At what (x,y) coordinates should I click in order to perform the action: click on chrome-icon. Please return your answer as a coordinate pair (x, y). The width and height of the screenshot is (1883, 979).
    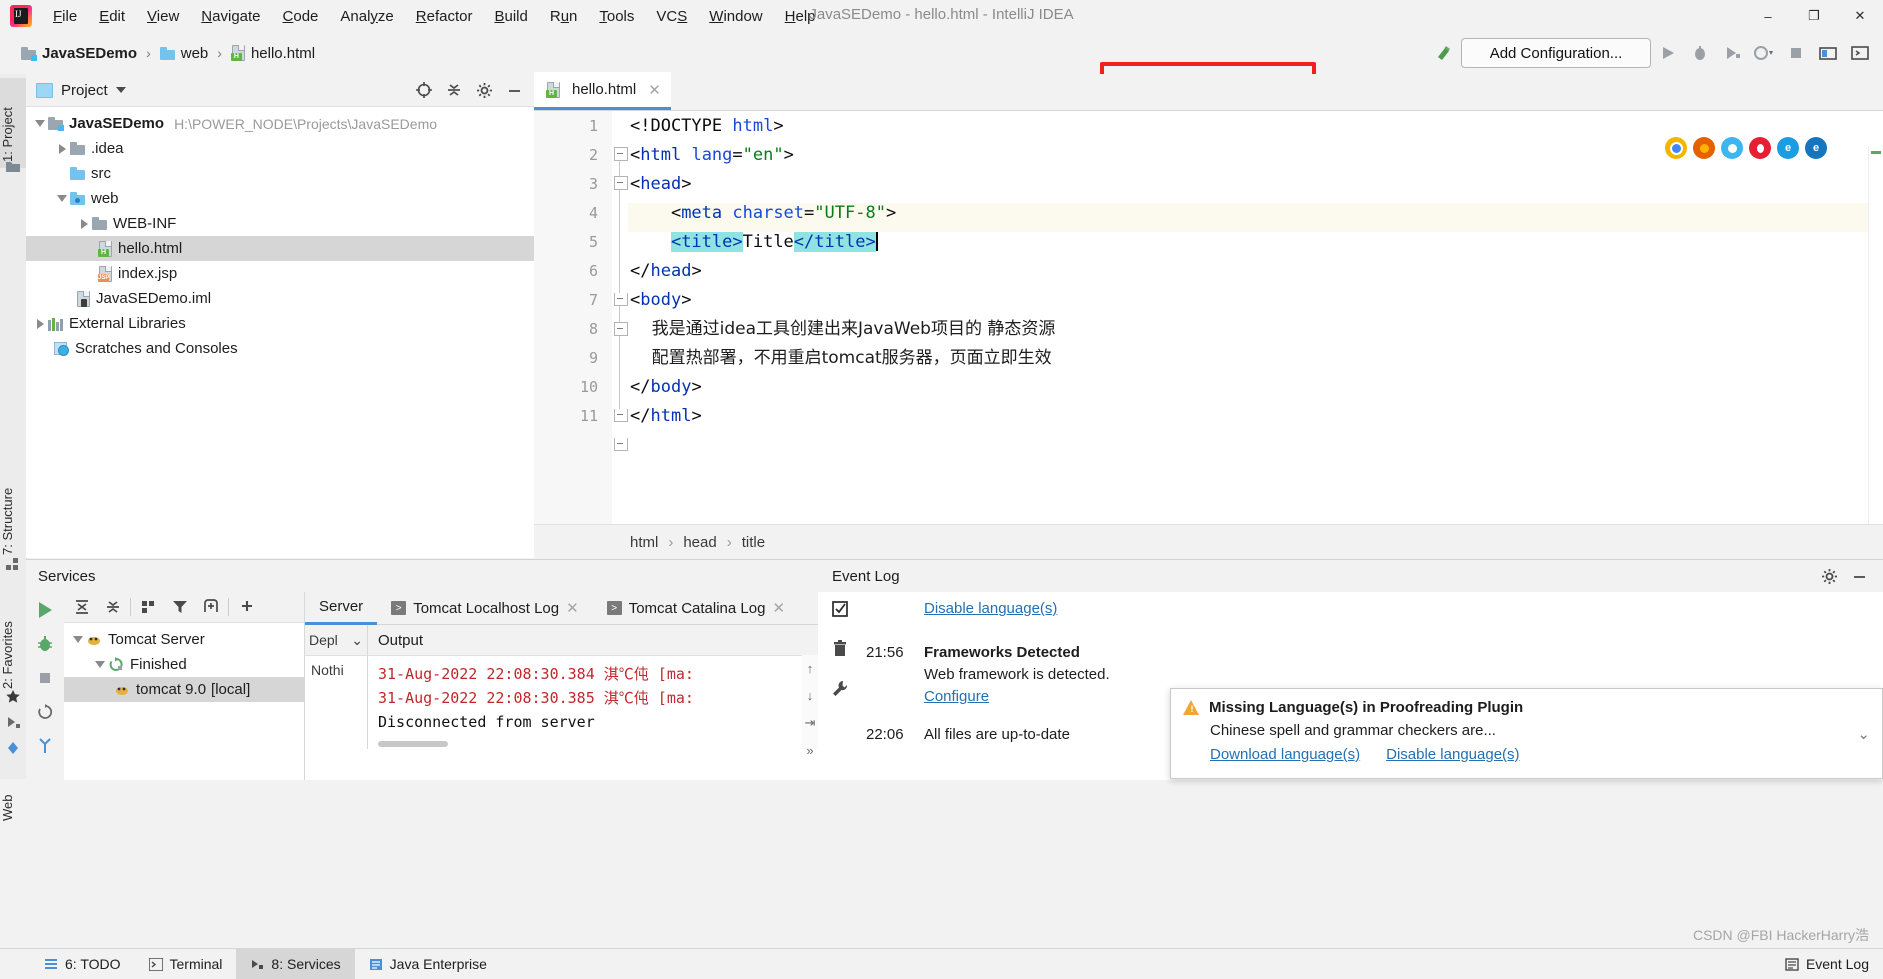
    Looking at the image, I should click on (1676, 148).